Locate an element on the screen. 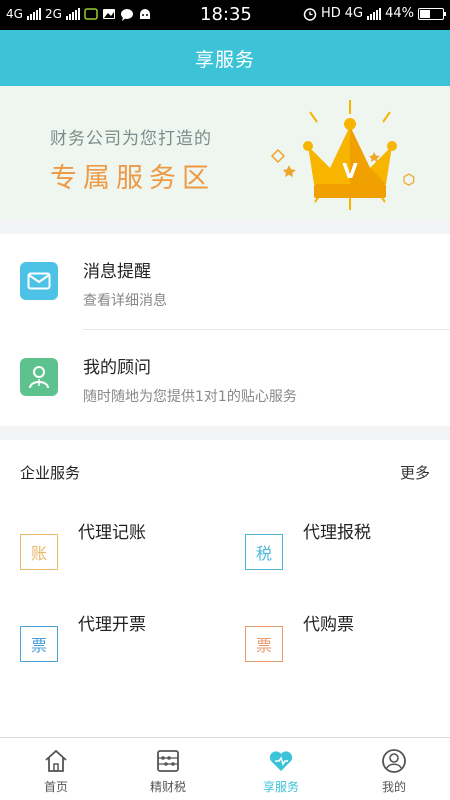 The width and height of the screenshot is (450, 800). tab-label: 首页 is located at coordinates (55, 787).